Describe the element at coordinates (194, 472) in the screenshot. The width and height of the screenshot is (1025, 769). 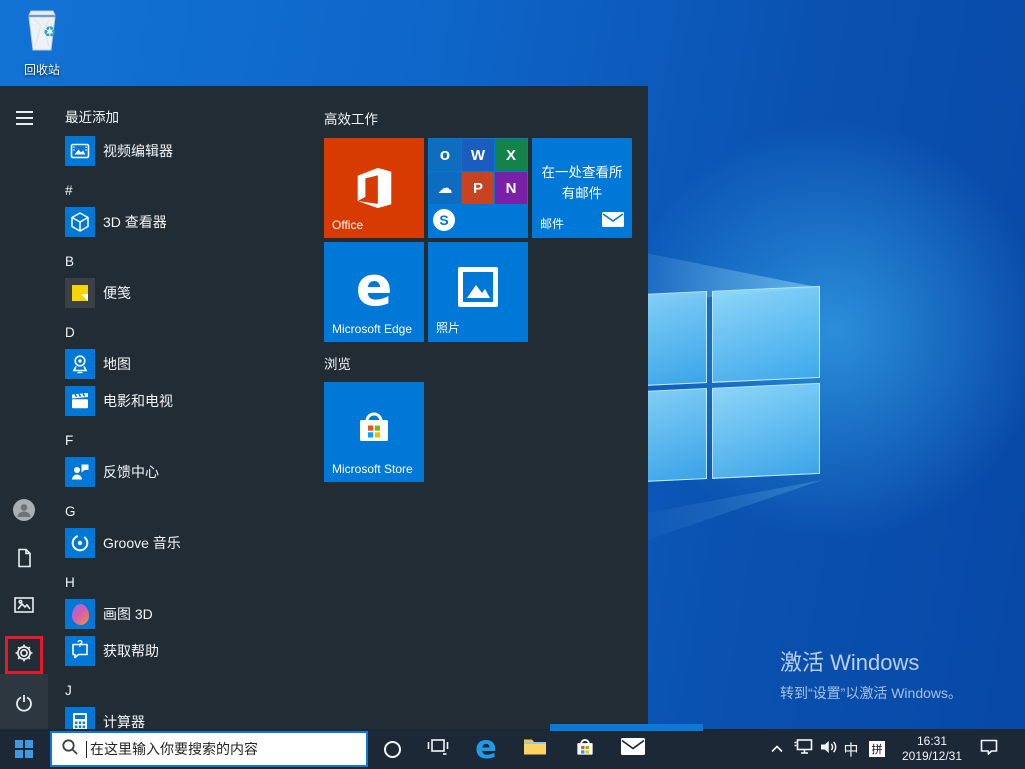
I see `app-item-feedback-hub: 反馈中心` at that location.